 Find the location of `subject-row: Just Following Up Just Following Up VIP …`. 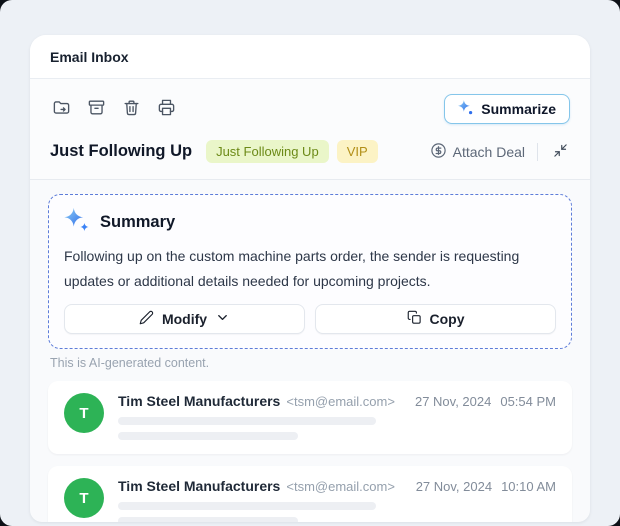

subject-row: Just Following Up Just Following Up VIP … is located at coordinates (310, 155).